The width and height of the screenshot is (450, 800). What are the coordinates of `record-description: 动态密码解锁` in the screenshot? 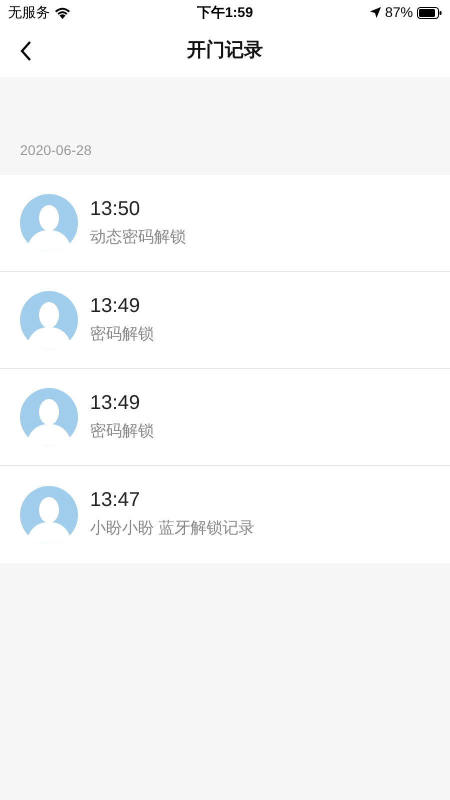 It's located at (138, 238).